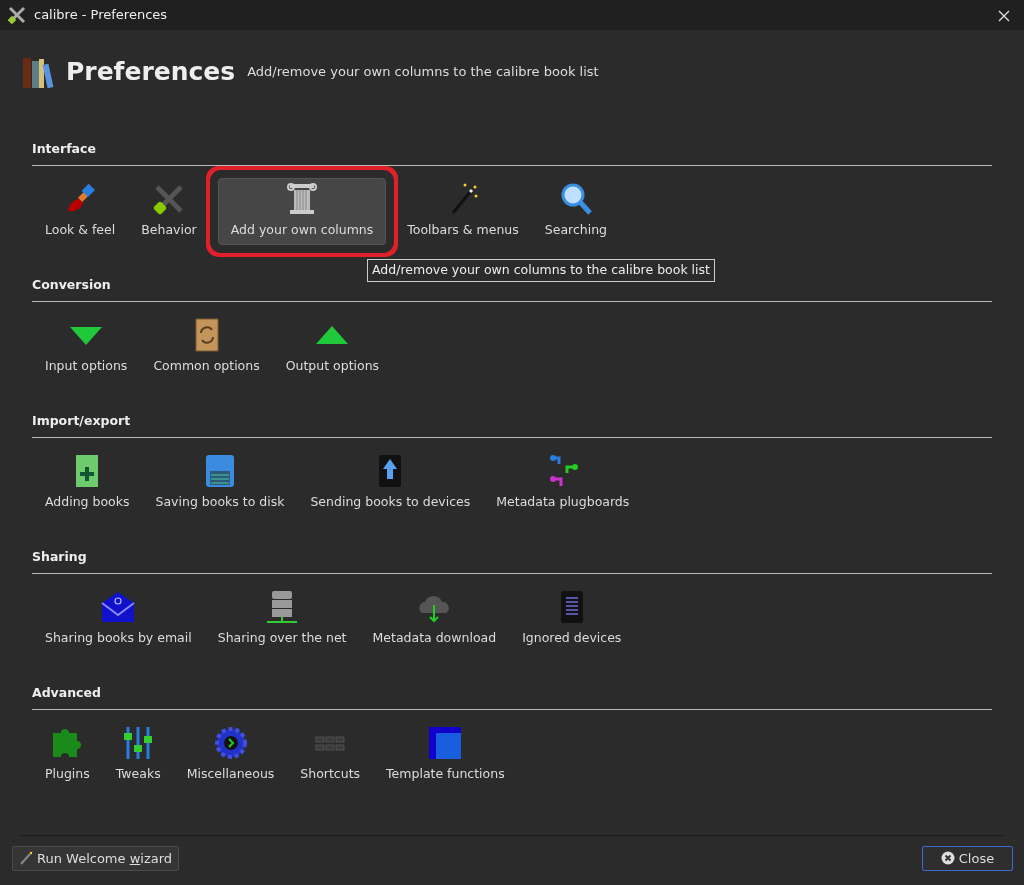  Describe the element at coordinates (967, 858) in the screenshot. I see `close-button: Close` at that location.